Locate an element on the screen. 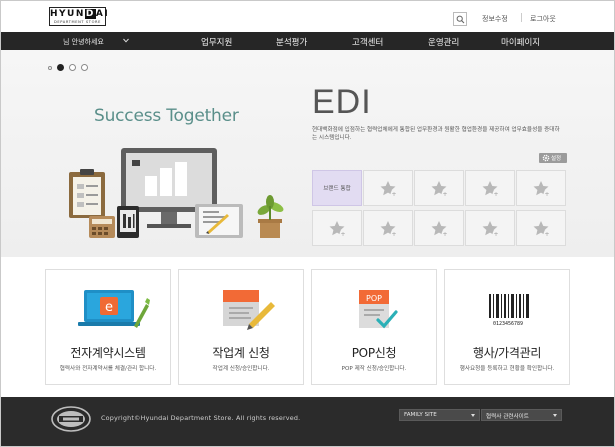 The image size is (615, 447). chevron-down-icon is located at coordinates (126, 40).